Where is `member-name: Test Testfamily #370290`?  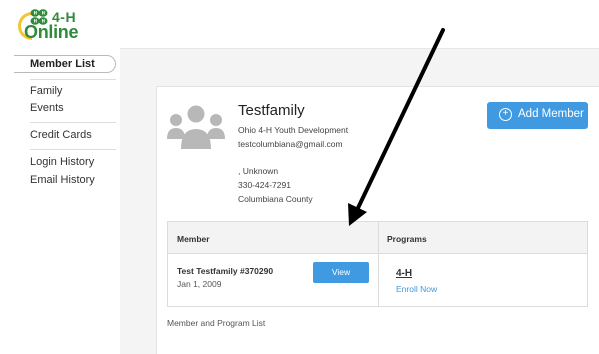 member-name: Test Testfamily #370290 is located at coordinates (225, 271).